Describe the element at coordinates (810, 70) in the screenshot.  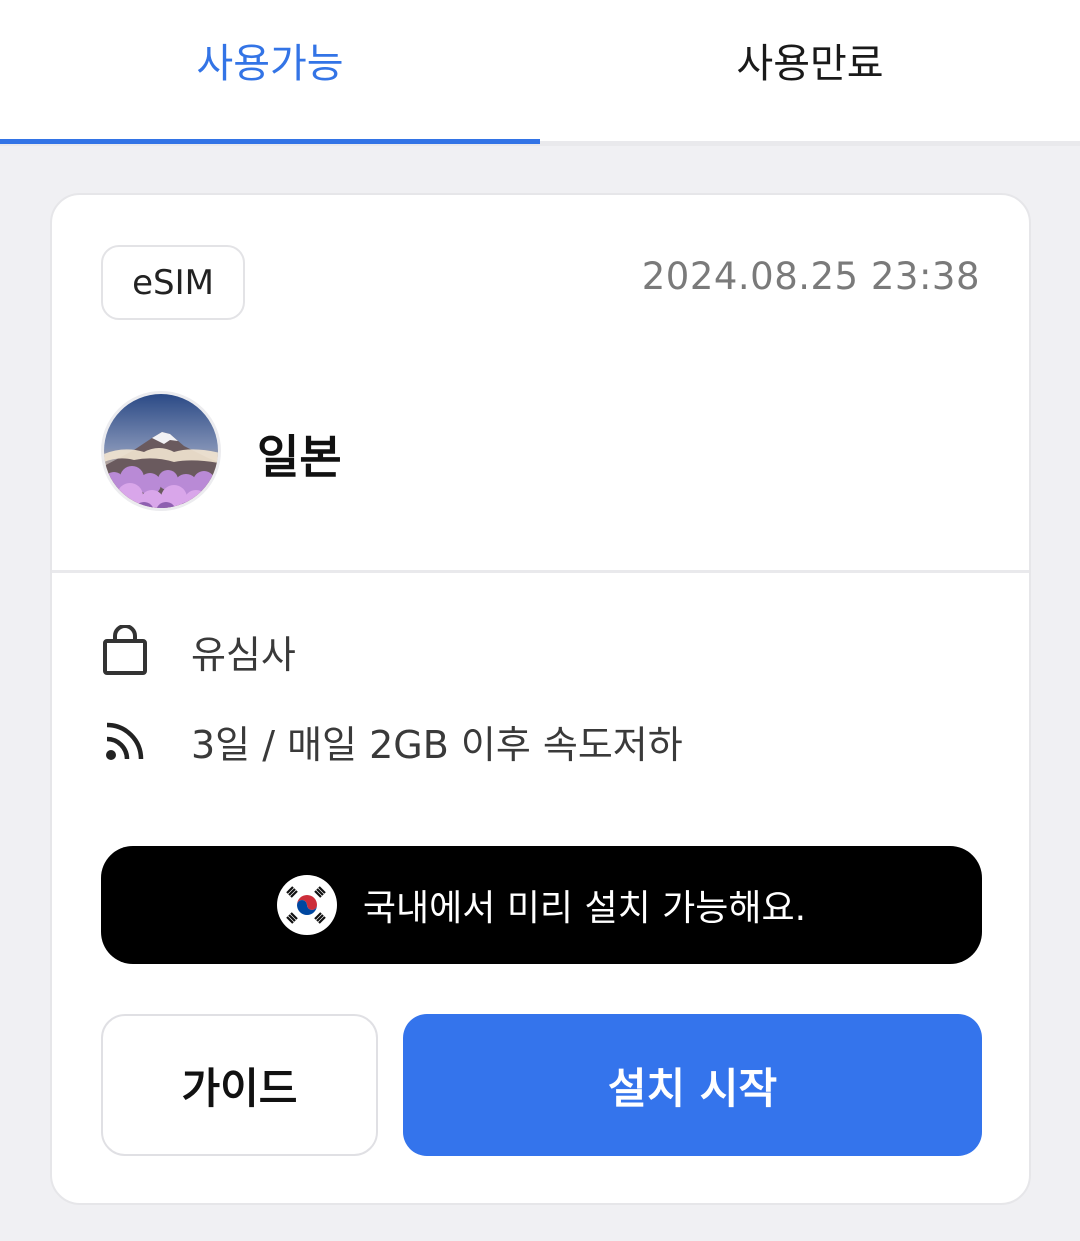
I see `tab-expired: 사용만료` at that location.